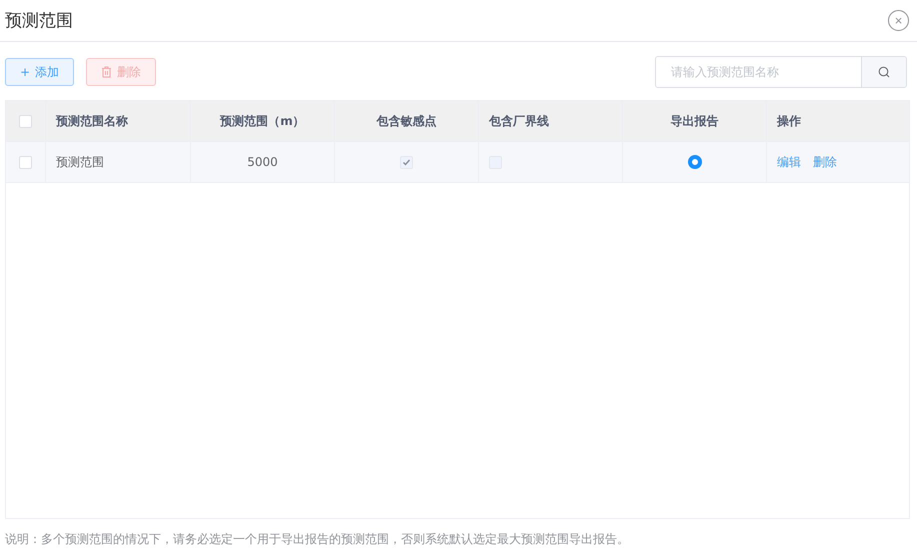  What do you see at coordinates (898, 20) in the screenshot?
I see `close-button: ×` at bounding box center [898, 20].